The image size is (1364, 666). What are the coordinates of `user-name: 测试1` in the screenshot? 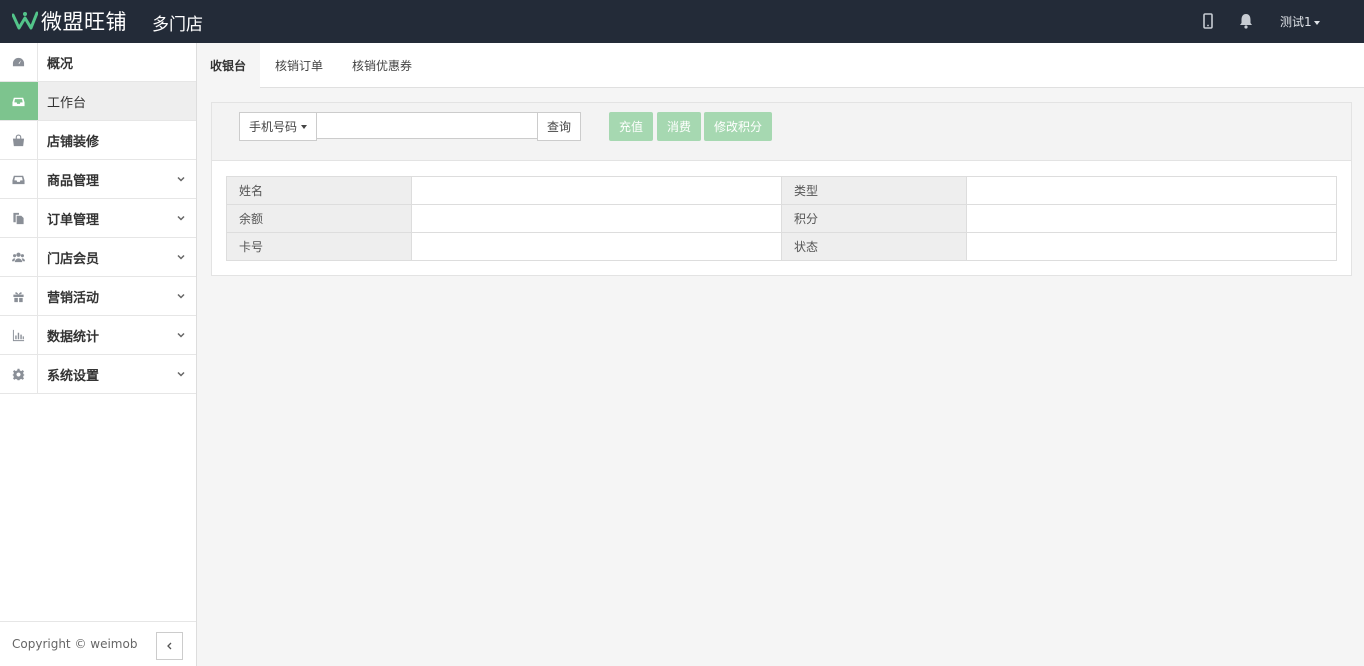 It's located at (1296, 22).